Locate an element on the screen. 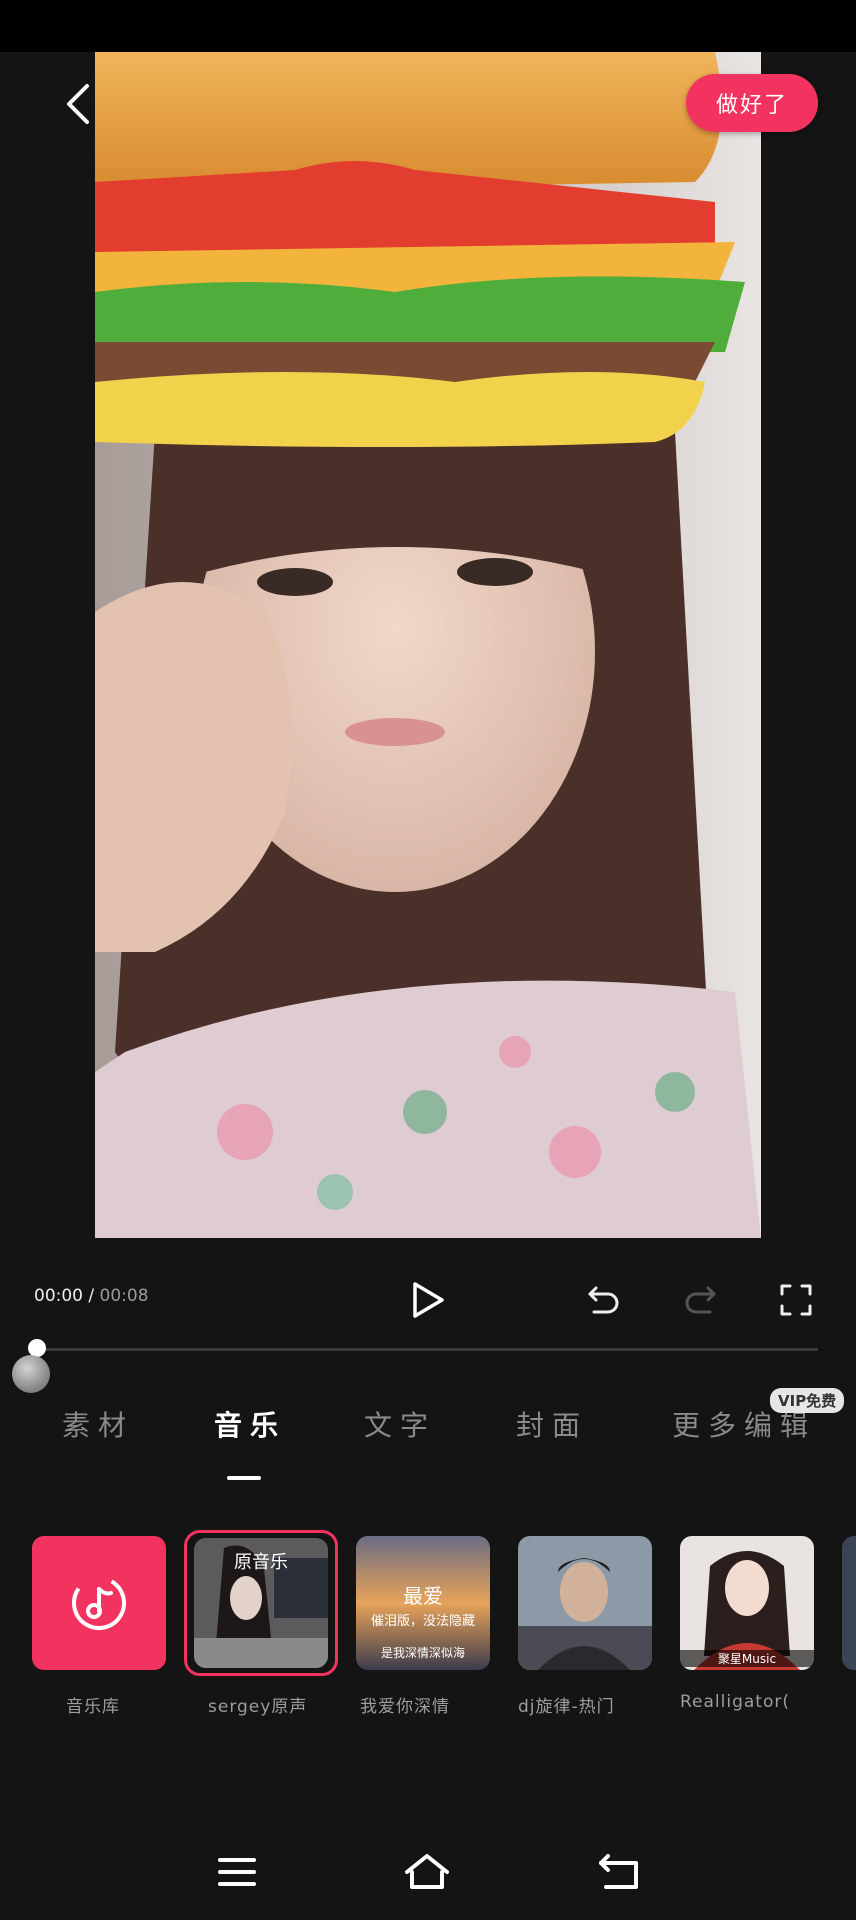 This screenshot has width=856, height=1920. active-tab-indicator is located at coordinates (244, 1478).